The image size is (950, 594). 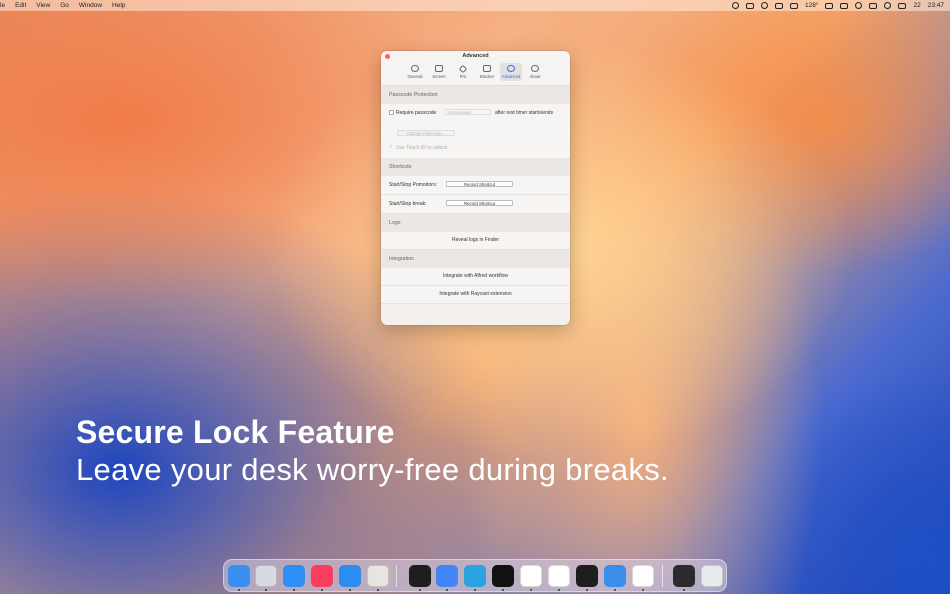 What do you see at coordinates (475, 223) in the screenshot?
I see `section-logs-header: Logs` at bounding box center [475, 223].